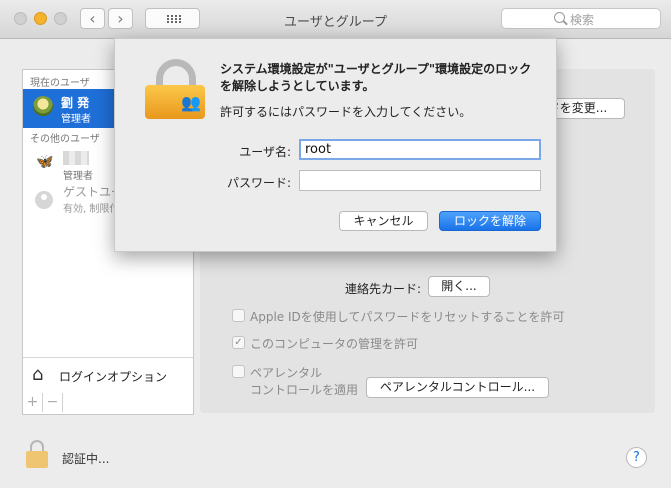  I want to click on apple-id-reset-checkbox, so click(238, 315).